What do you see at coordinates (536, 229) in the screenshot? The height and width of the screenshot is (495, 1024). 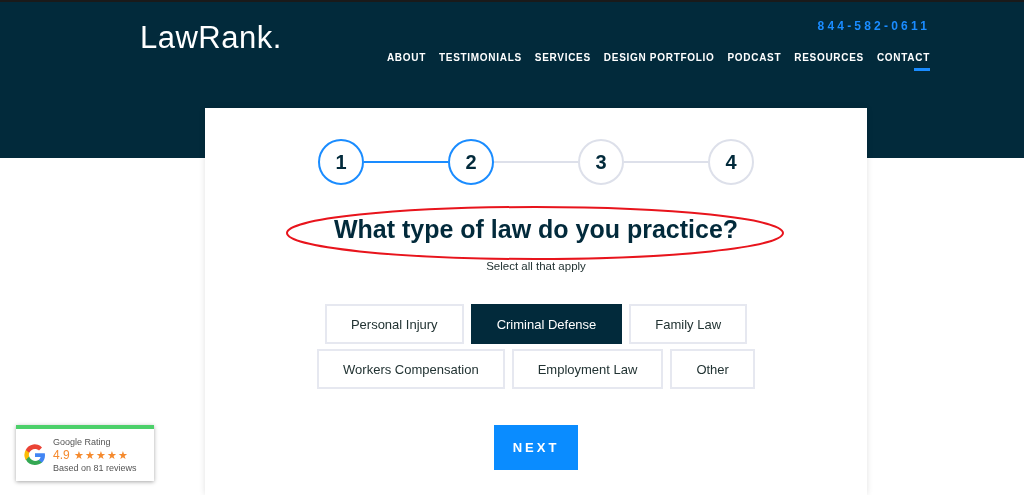 I see `question-title: What type of law do you practice?` at bounding box center [536, 229].